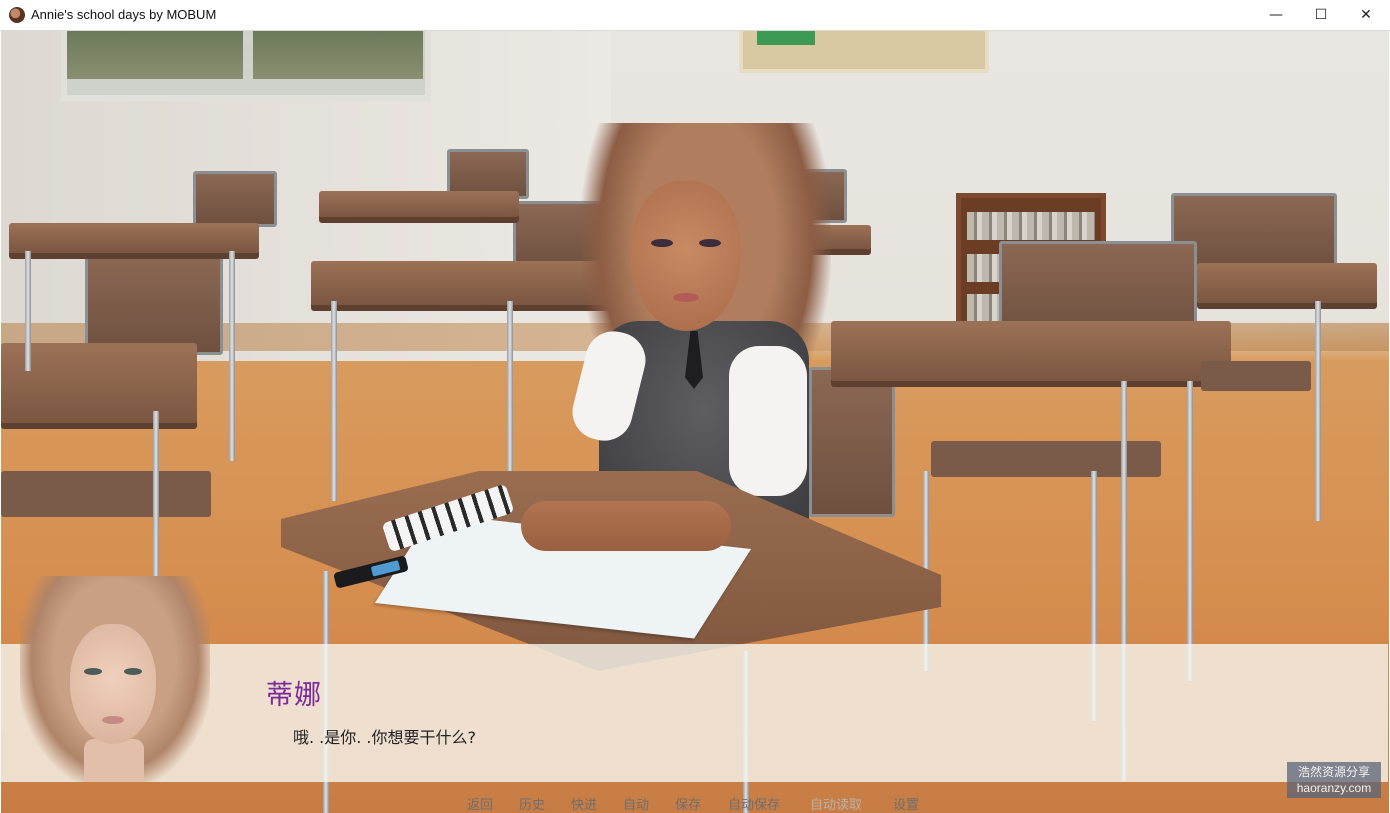  I want to click on quick-menu-quicksave: 自动保存, so click(754, 803).